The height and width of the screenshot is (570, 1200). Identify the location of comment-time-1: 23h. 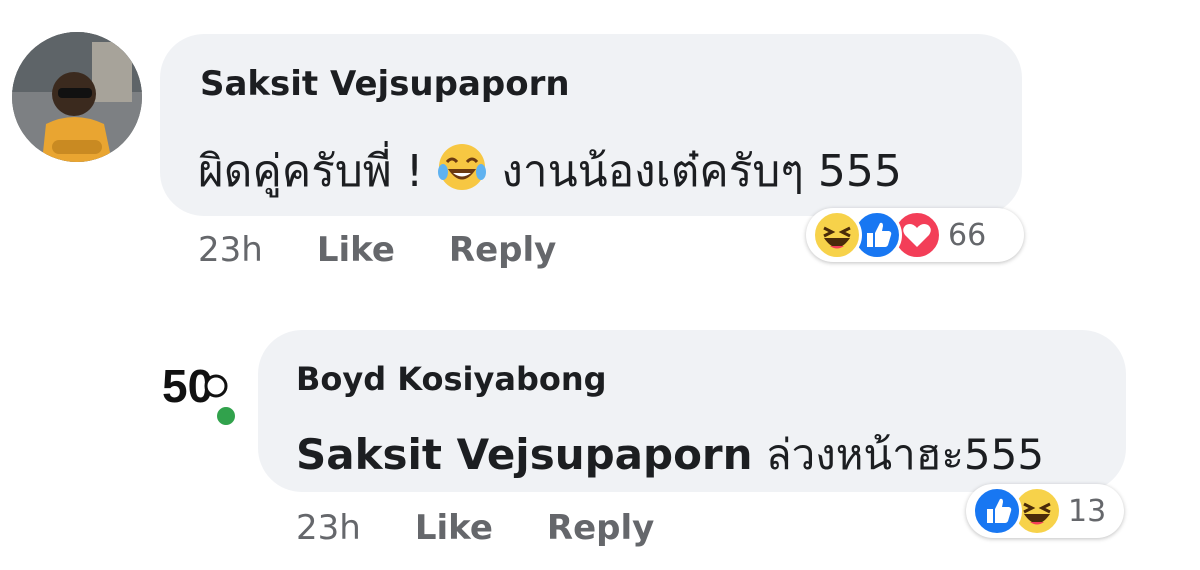
(230, 250).